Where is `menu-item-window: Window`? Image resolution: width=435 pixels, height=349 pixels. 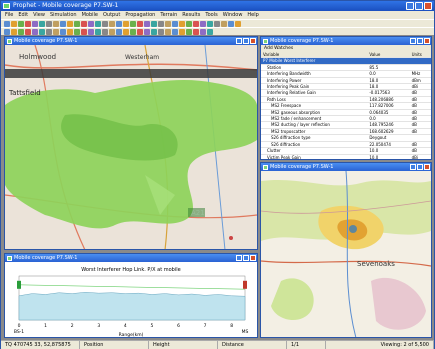 menu-item-window: Window is located at coordinates (233, 15).